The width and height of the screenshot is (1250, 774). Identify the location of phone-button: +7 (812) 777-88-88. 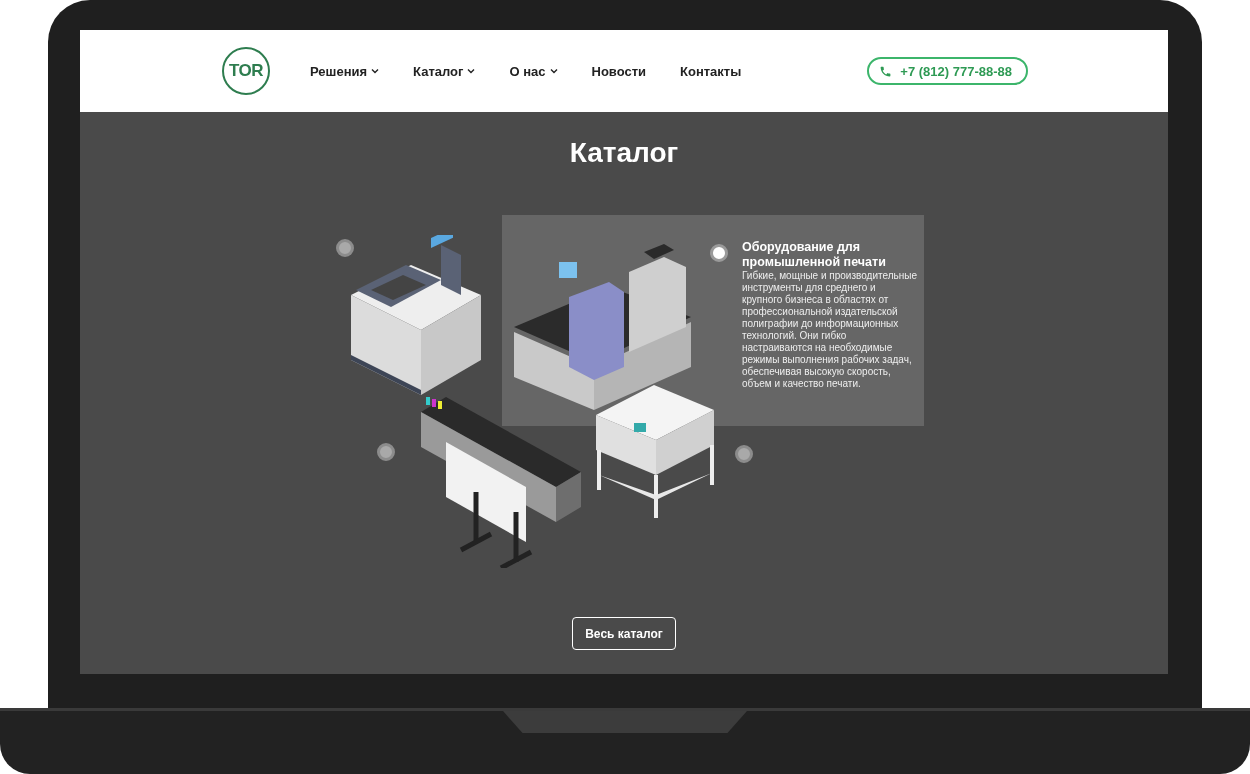
(947, 71).